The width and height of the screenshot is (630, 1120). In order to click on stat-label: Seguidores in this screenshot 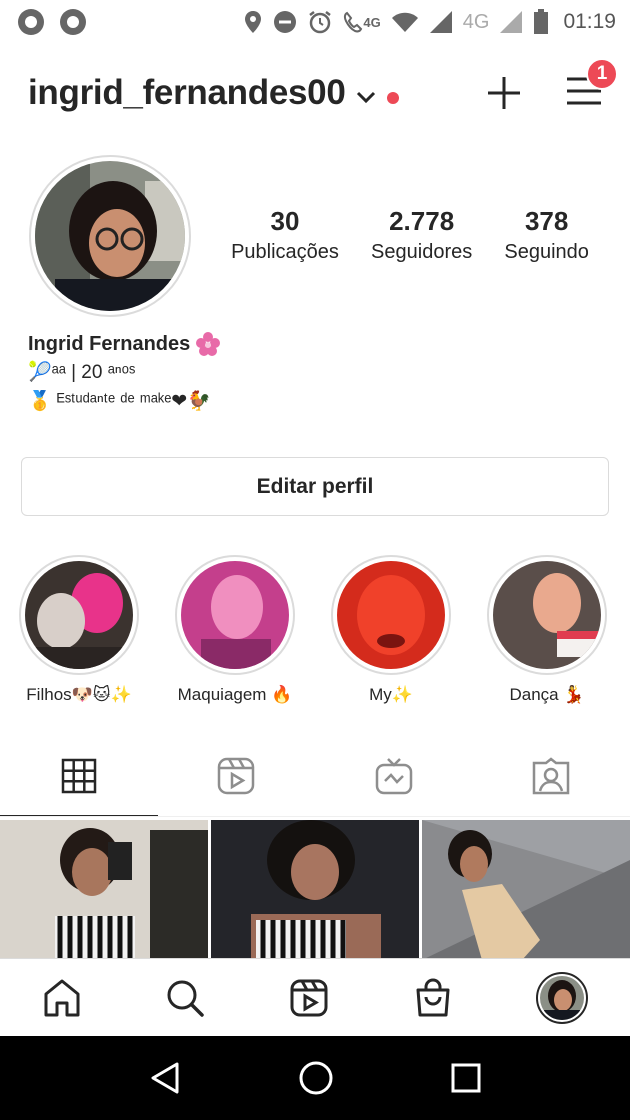, I will do `click(422, 252)`.